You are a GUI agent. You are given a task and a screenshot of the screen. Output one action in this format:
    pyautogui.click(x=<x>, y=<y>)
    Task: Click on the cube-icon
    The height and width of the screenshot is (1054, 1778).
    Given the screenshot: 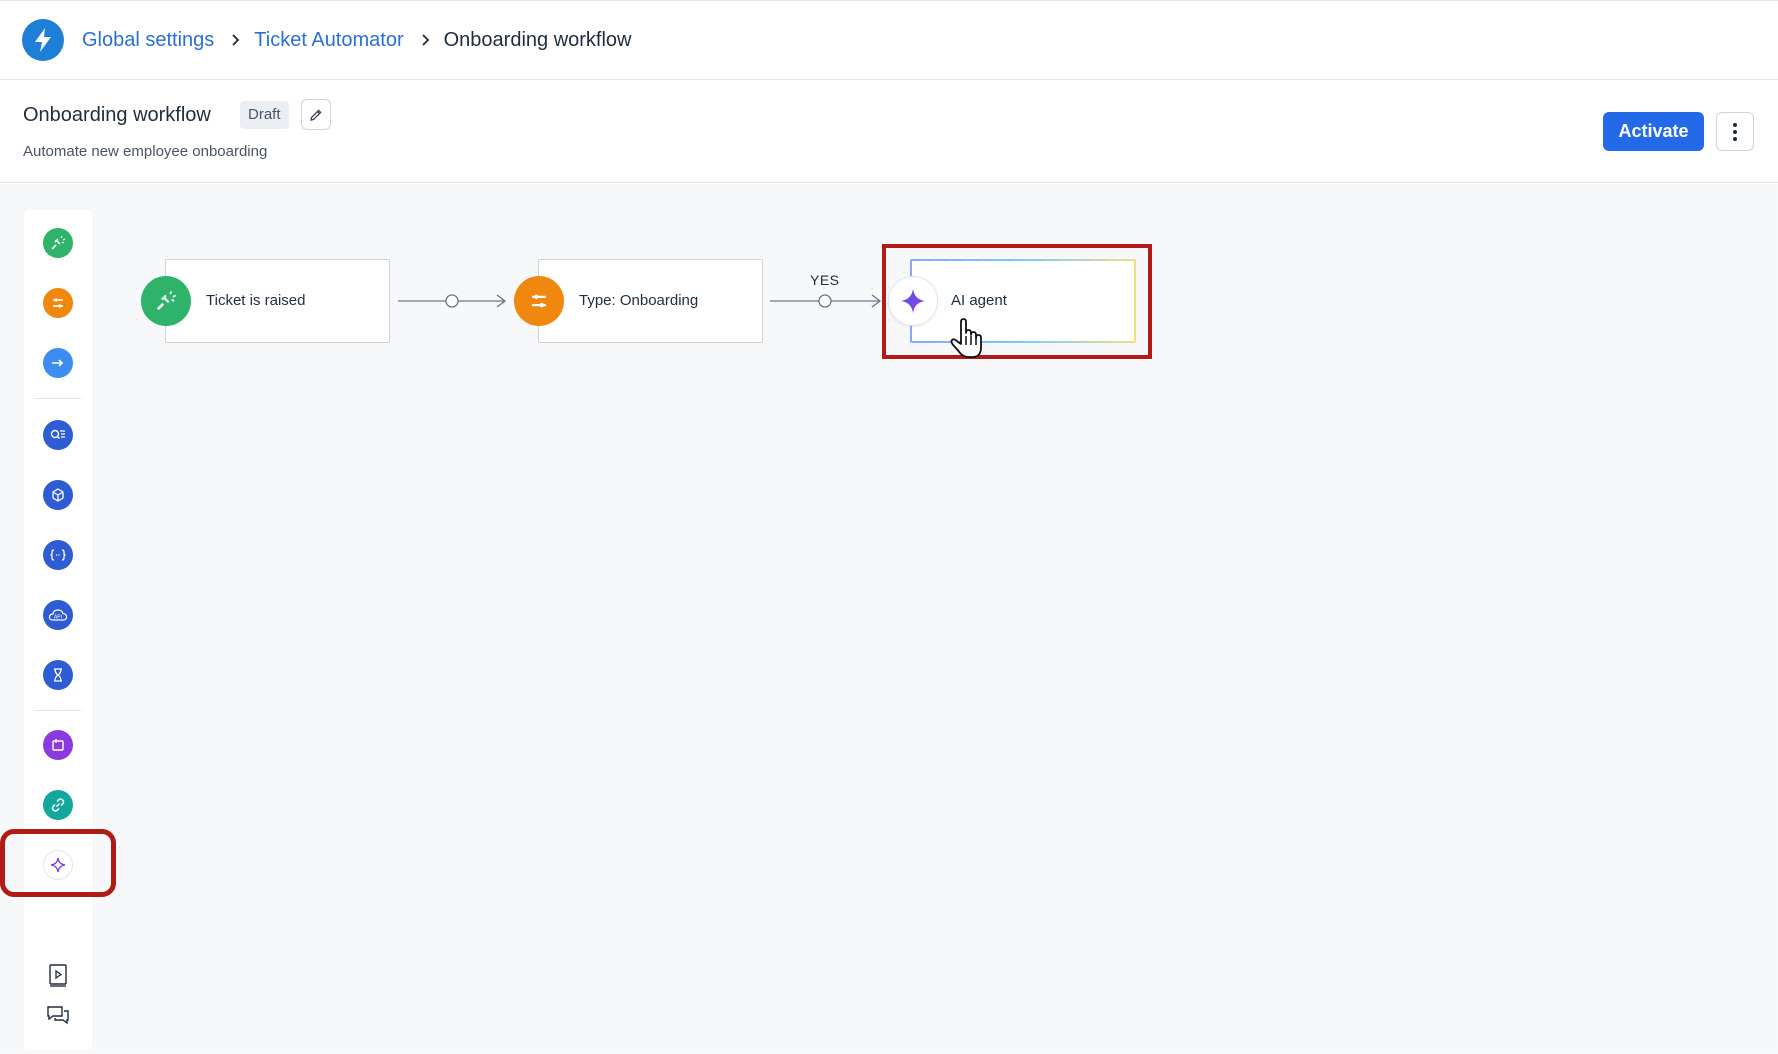 What is the action you would take?
    pyautogui.click(x=58, y=495)
    